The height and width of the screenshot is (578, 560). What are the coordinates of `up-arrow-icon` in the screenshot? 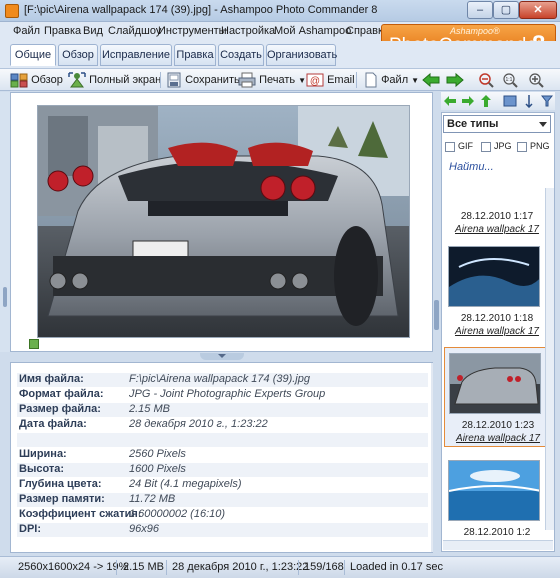 It's located at (486, 101).